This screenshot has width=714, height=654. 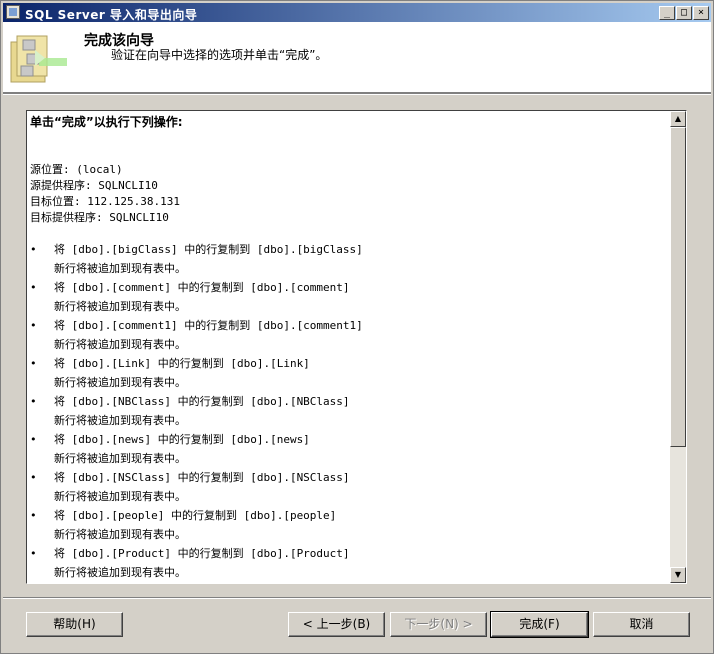 What do you see at coordinates (38, 59) in the screenshot?
I see `wizard-icon` at bounding box center [38, 59].